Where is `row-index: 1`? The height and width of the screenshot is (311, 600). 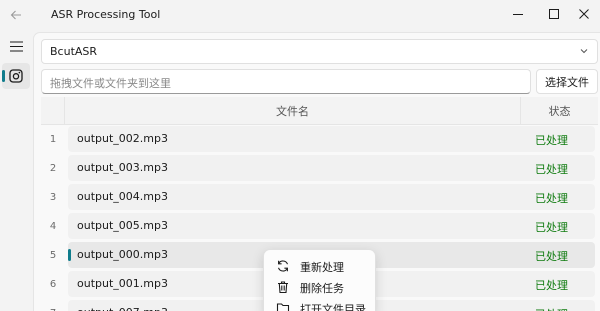 row-index: 1 is located at coordinates (53, 139).